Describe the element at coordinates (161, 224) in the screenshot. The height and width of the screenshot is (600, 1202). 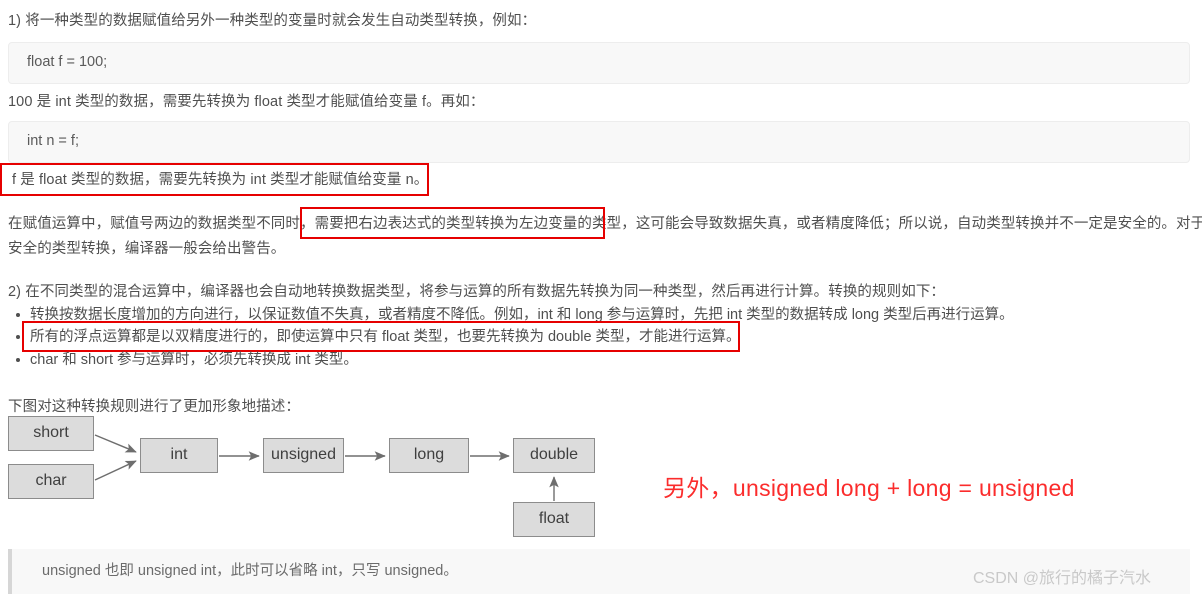
I see `paragraph-part-a: 在赋值运算中，赋值号两边的数据类型不同时，` at that location.